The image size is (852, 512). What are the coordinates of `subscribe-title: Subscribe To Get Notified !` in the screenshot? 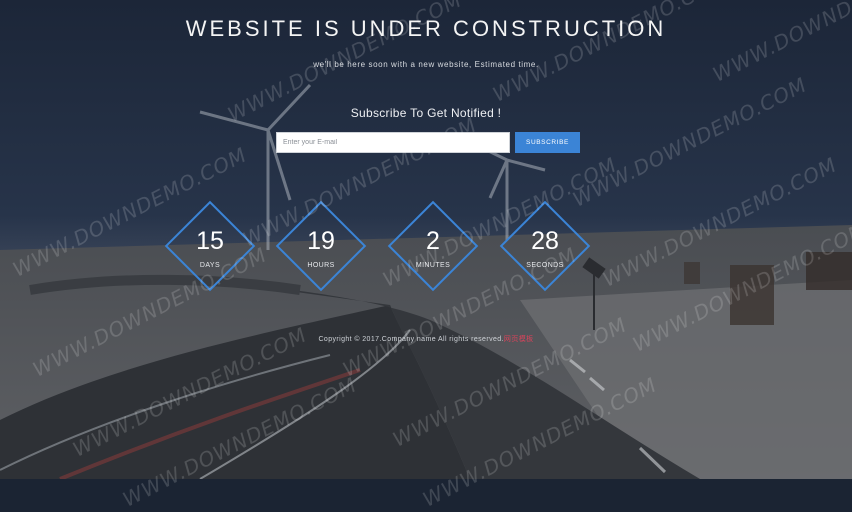 It's located at (426, 113).